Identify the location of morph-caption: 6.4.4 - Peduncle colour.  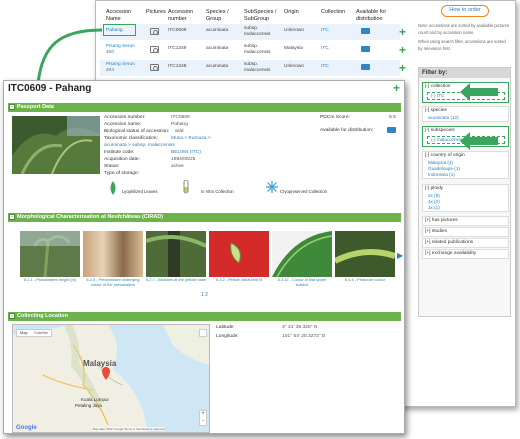
(365, 280).